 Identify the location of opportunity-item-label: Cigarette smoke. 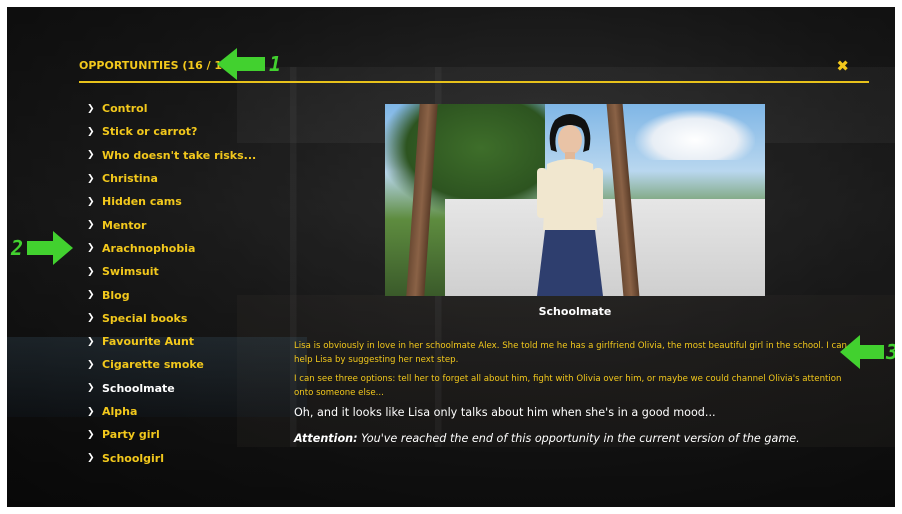
(153, 365).